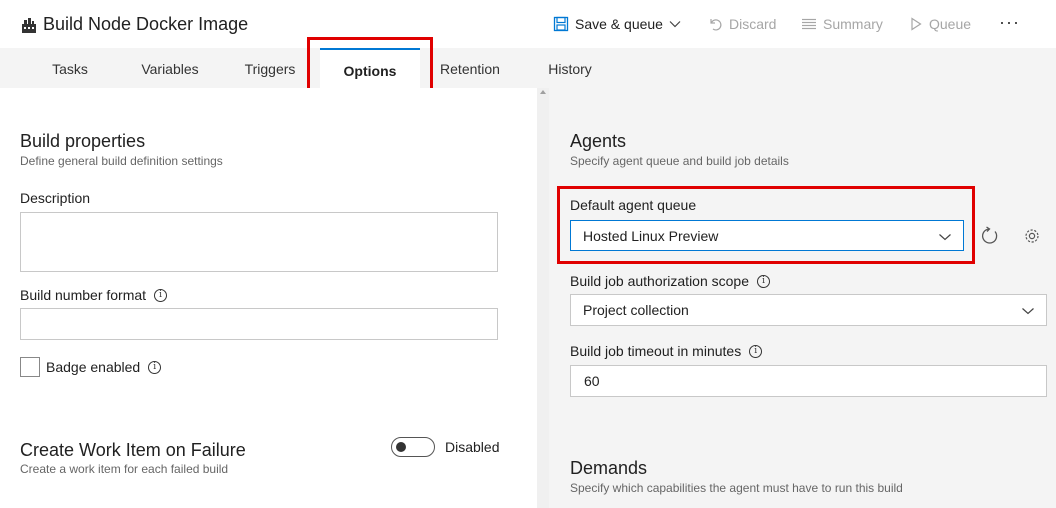  Describe the element at coordinates (124, 469) in the screenshot. I see `work-item-subtitle: Create a work item for each failed build` at that location.